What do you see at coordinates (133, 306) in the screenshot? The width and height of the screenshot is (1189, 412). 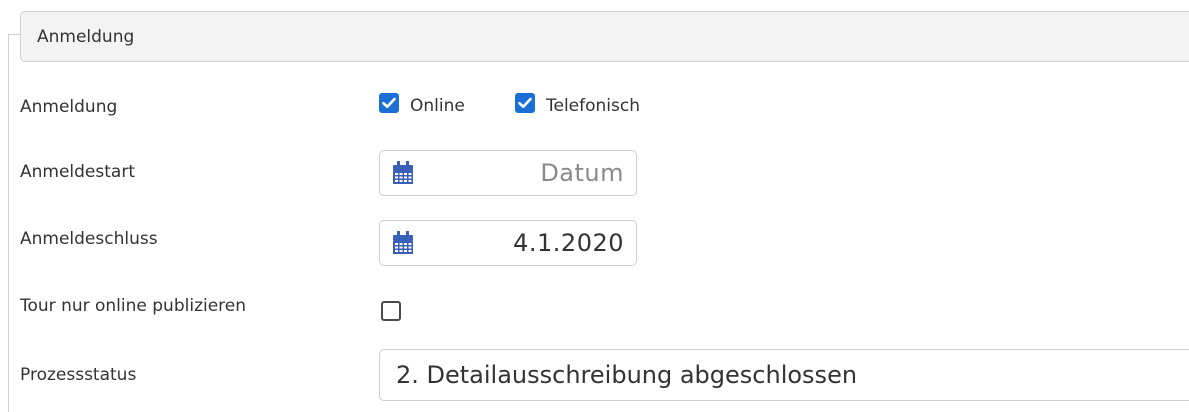 I see `nur-online-label: Tour nur online publizieren` at bounding box center [133, 306].